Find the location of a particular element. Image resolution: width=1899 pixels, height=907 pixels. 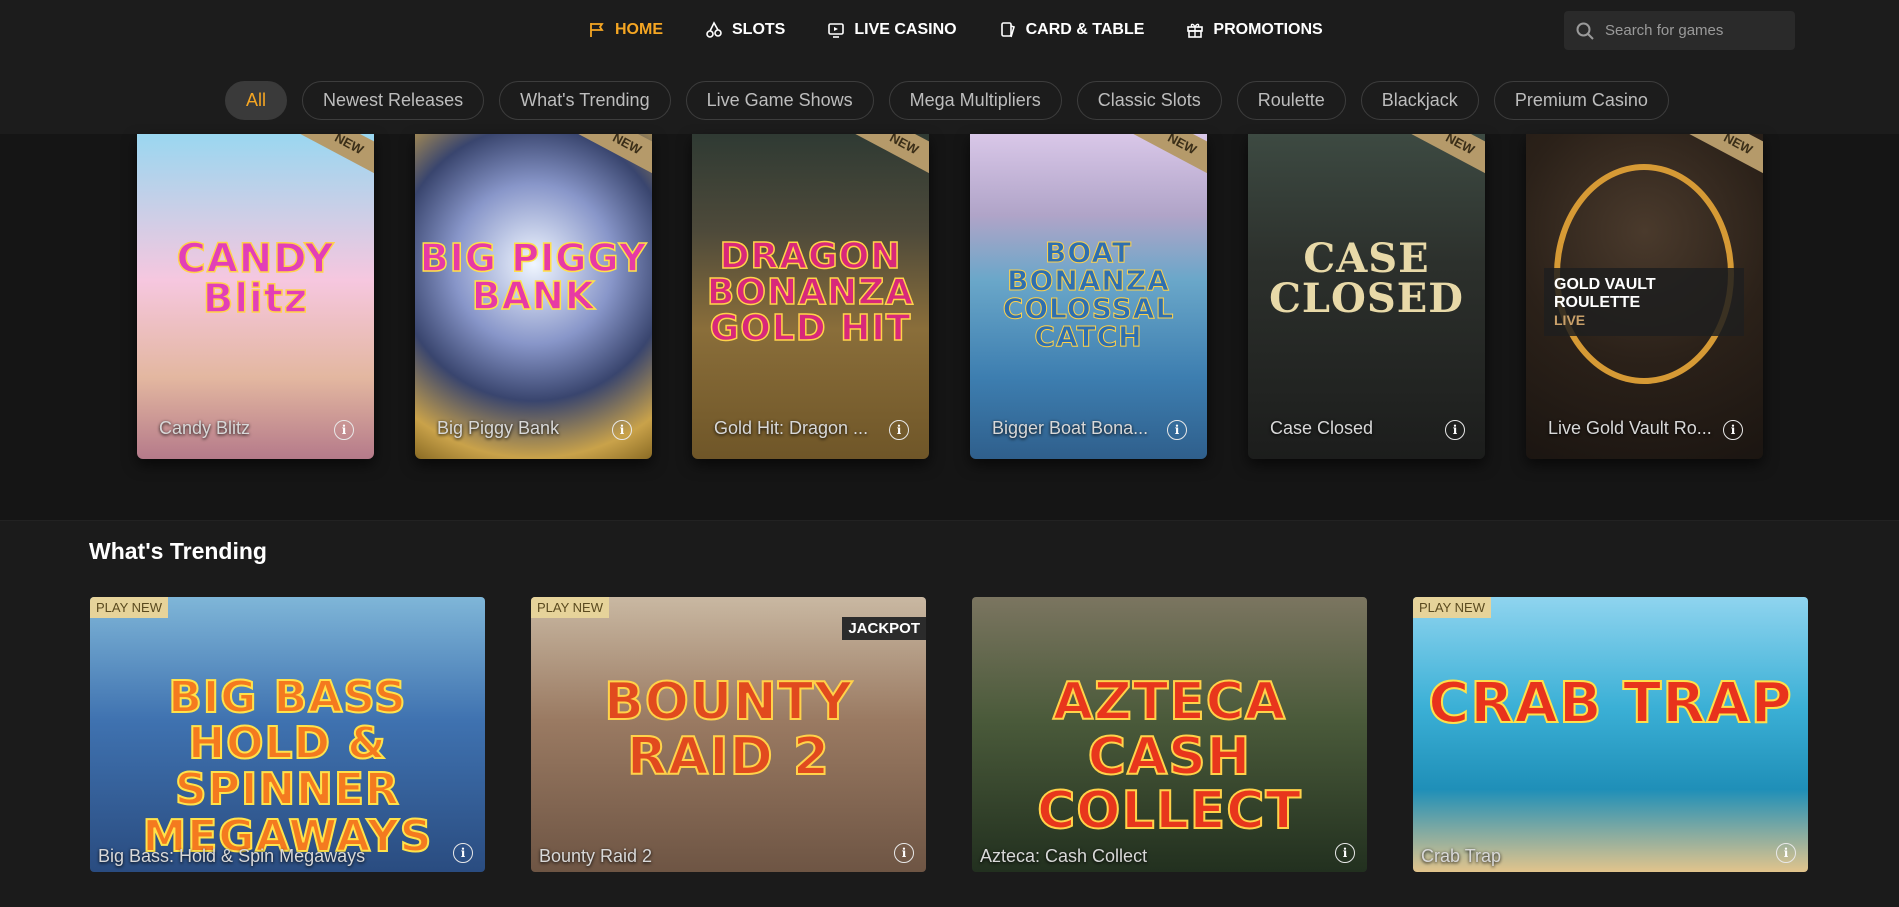

game-tile: CASE CLOSED NEW Case Closed i is located at coordinates (1366, 296).